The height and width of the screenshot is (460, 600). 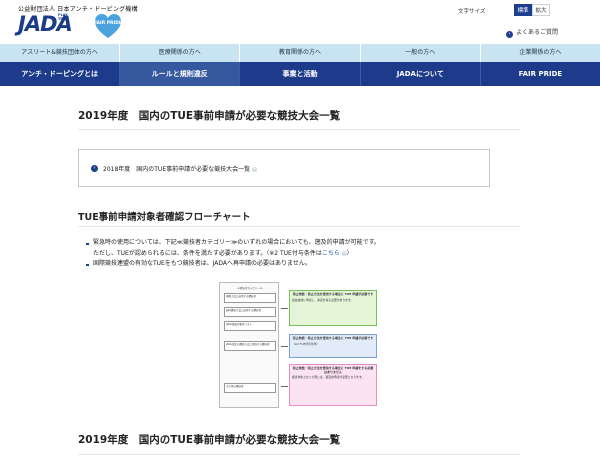 What do you see at coordinates (541, 10) in the screenshot?
I see `text-size-large-button: 拡大` at bounding box center [541, 10].